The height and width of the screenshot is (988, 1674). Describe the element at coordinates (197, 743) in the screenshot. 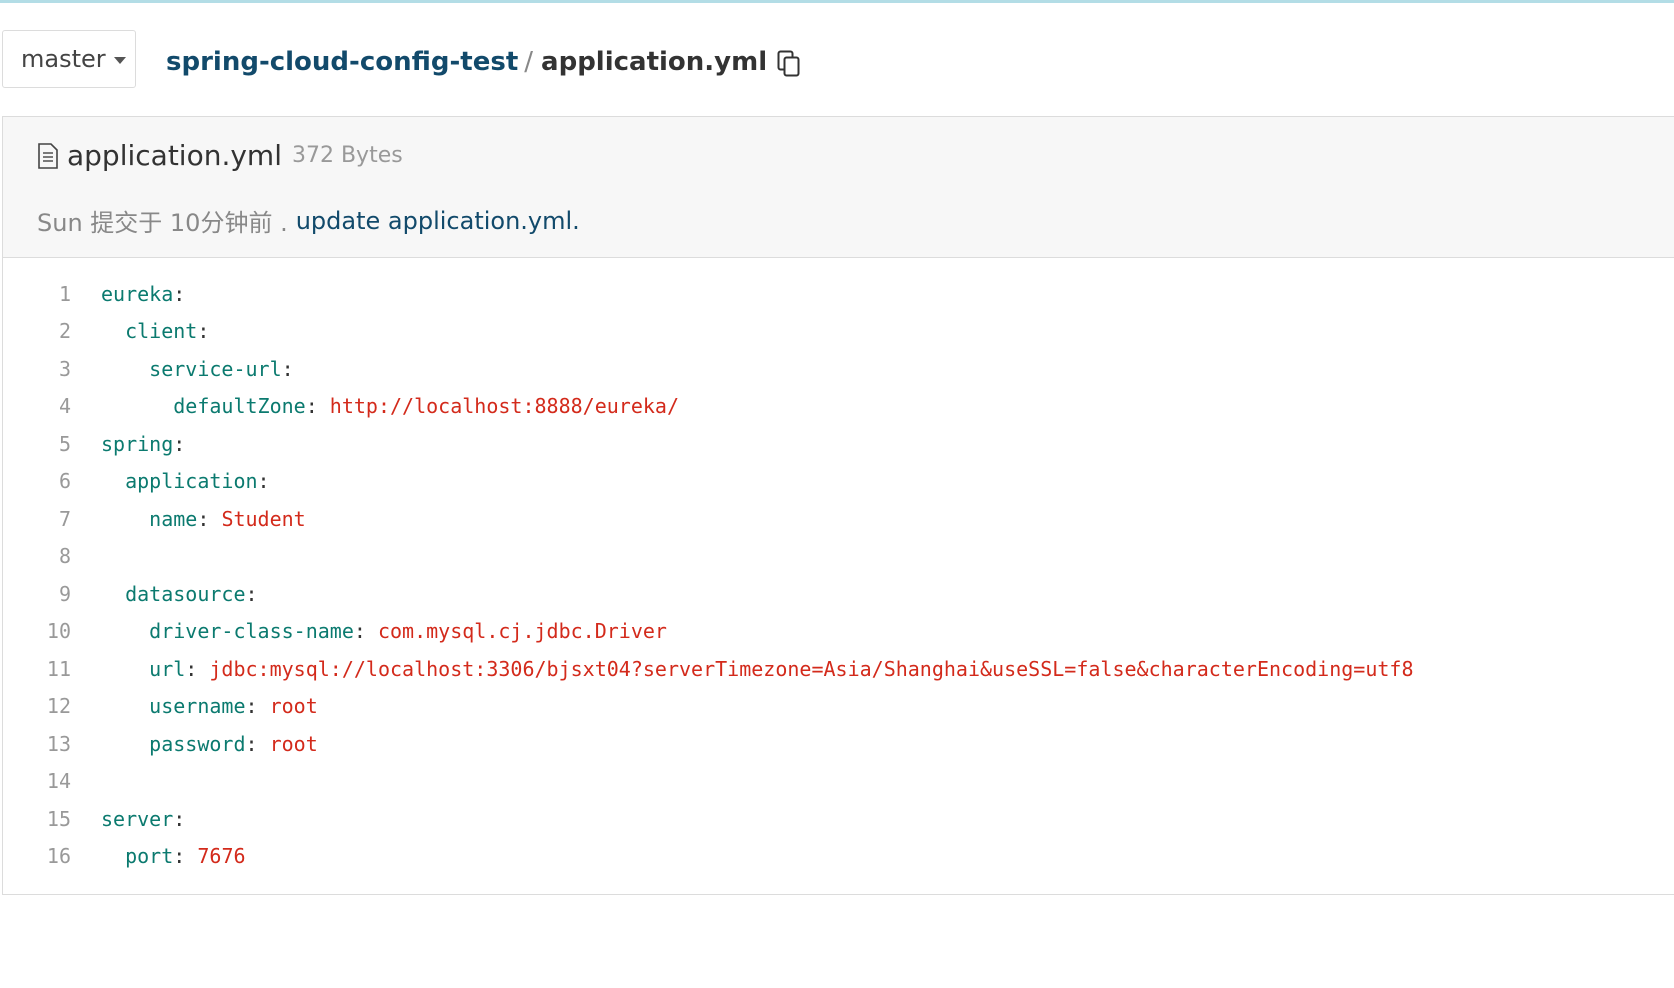

I see `yaml-key: password` at that location.